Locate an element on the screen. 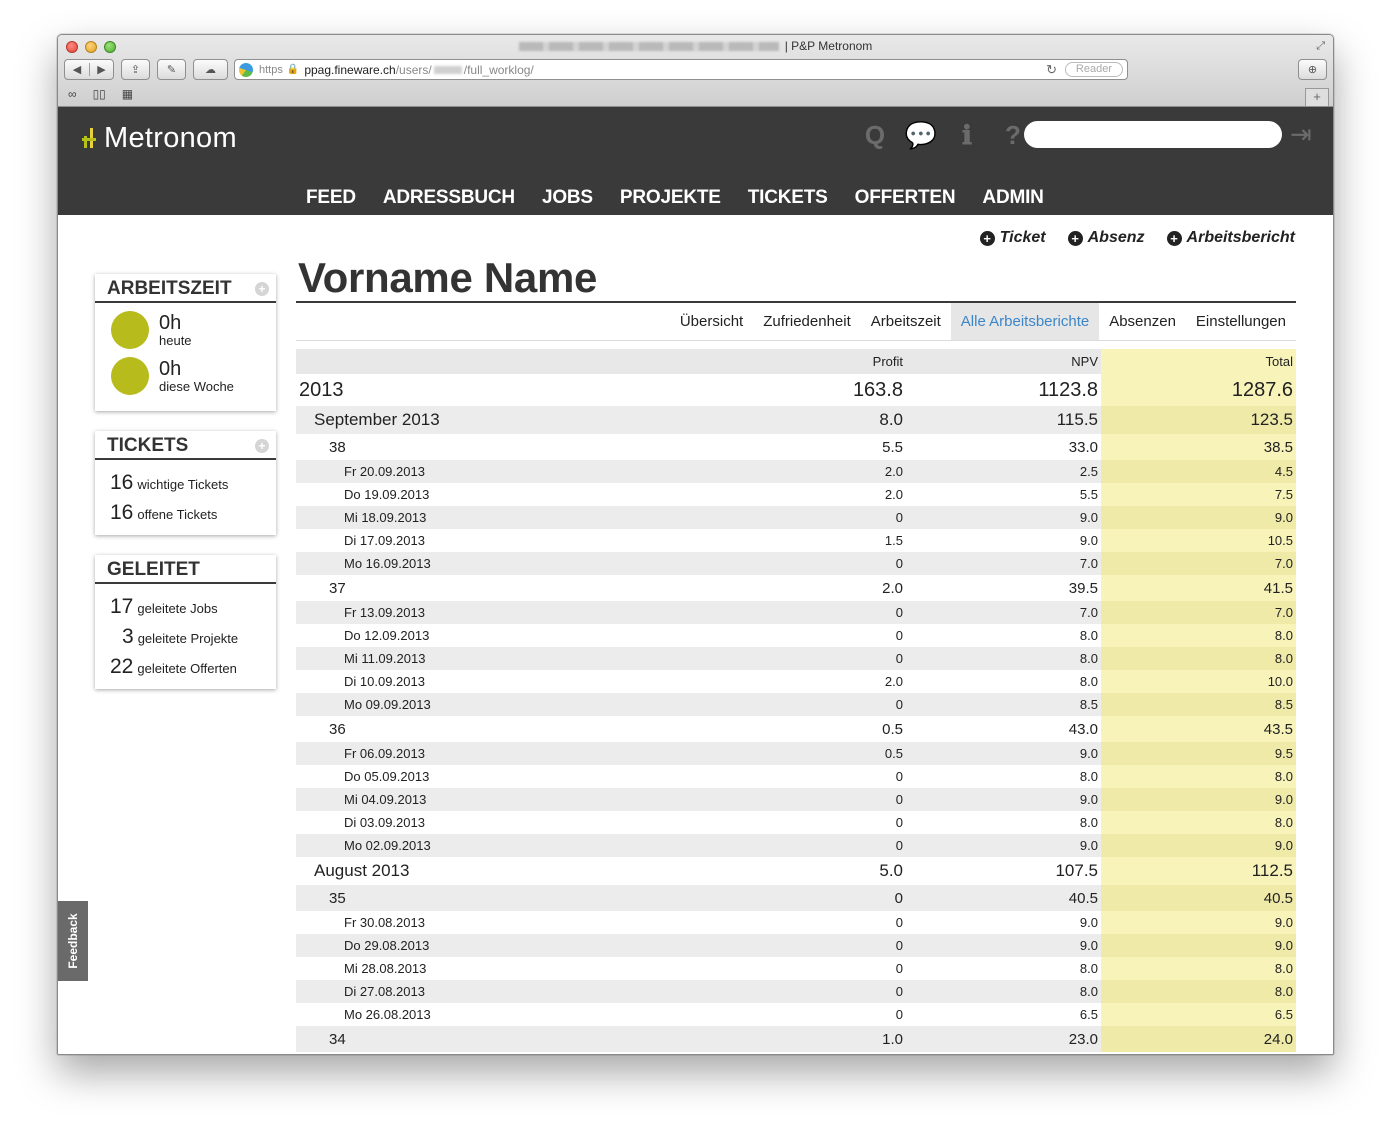 The height and width of the screenshot is (1135, 1391). worklog-cell-label: 34 is located at coordinates (501, 1039).